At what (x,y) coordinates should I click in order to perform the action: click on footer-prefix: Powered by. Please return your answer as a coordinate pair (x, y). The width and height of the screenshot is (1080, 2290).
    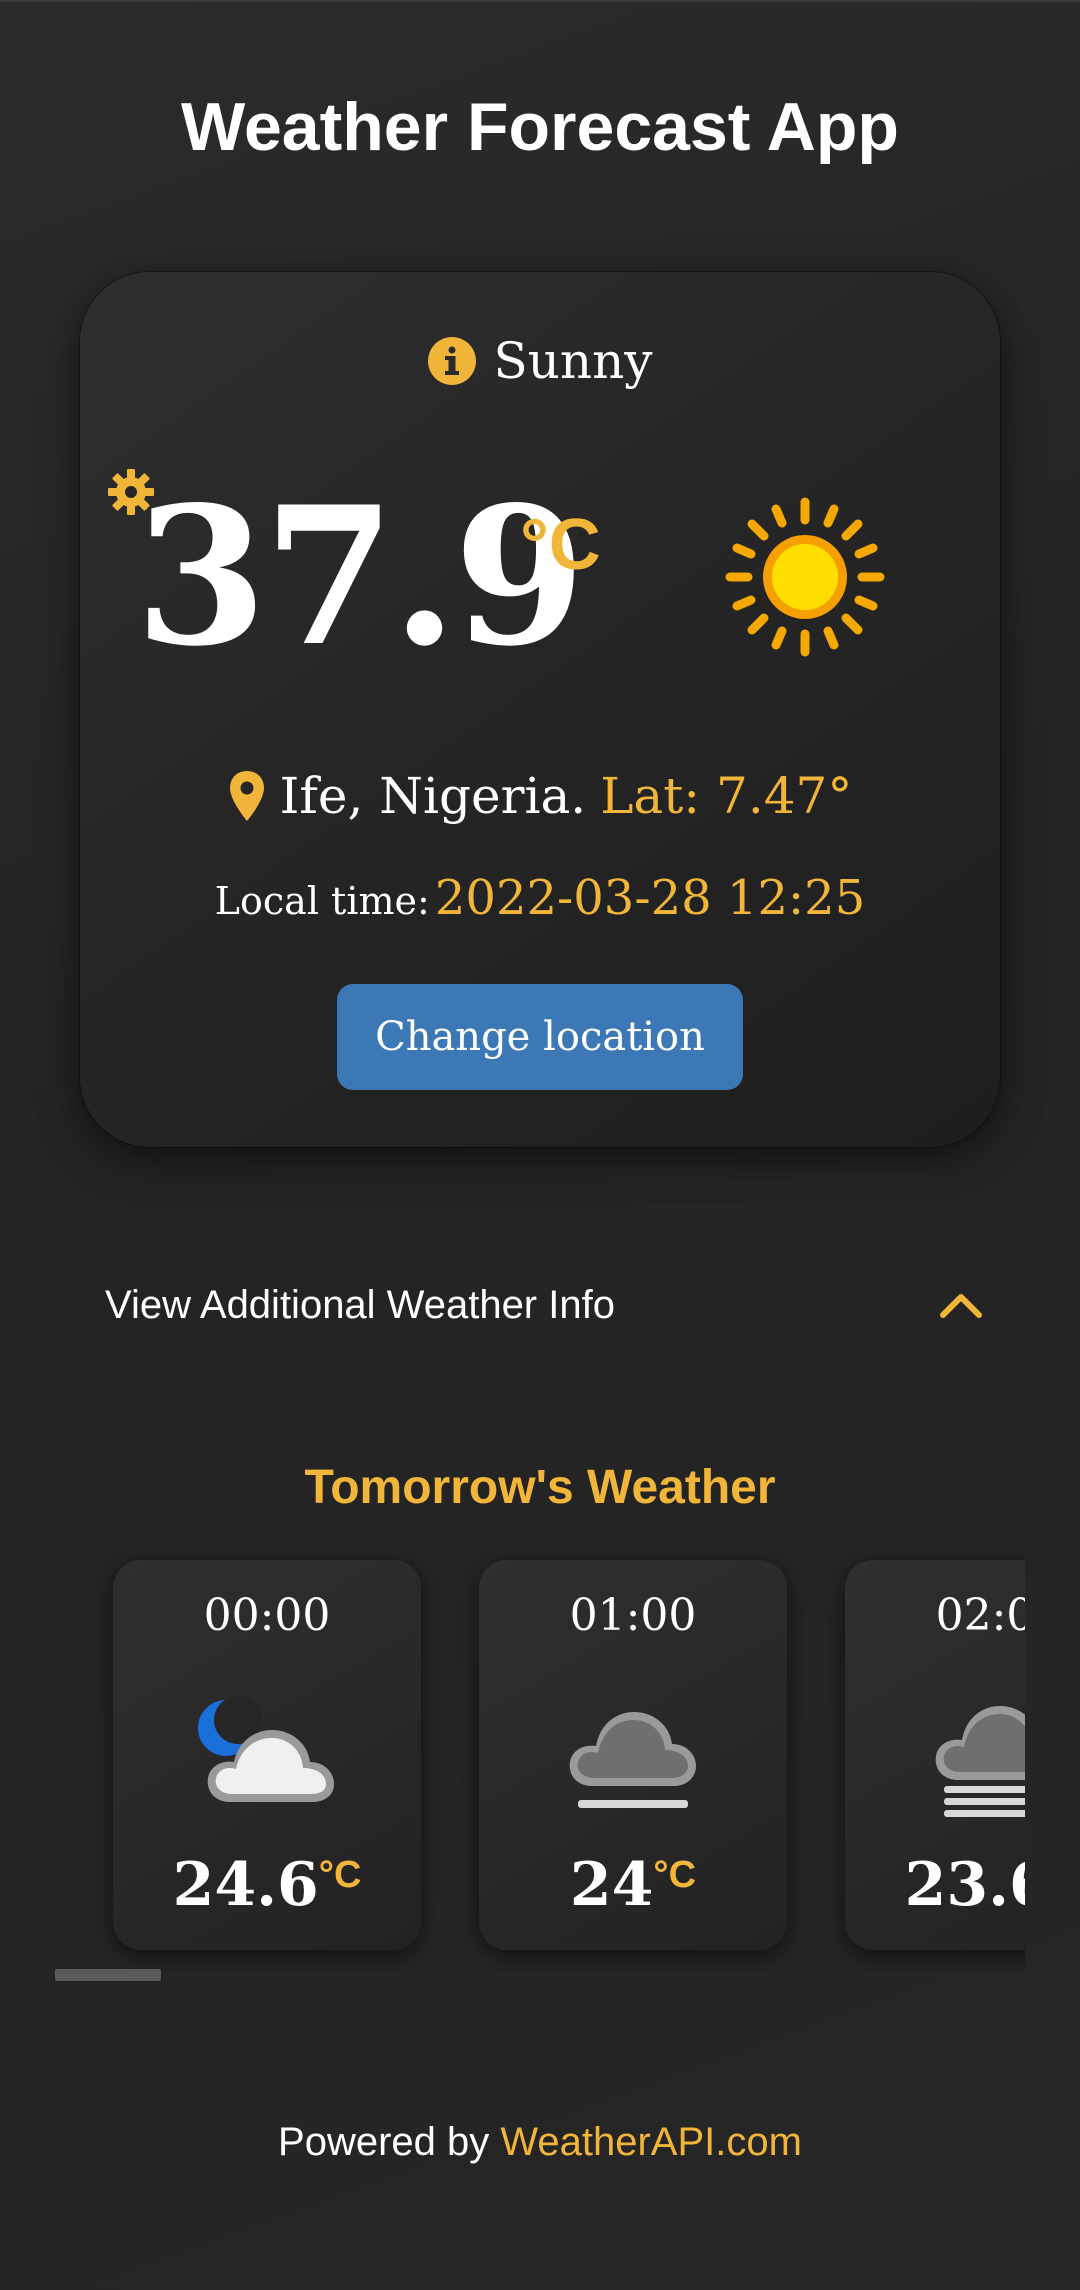
    Looking at the image, I should click on (389, 2142).